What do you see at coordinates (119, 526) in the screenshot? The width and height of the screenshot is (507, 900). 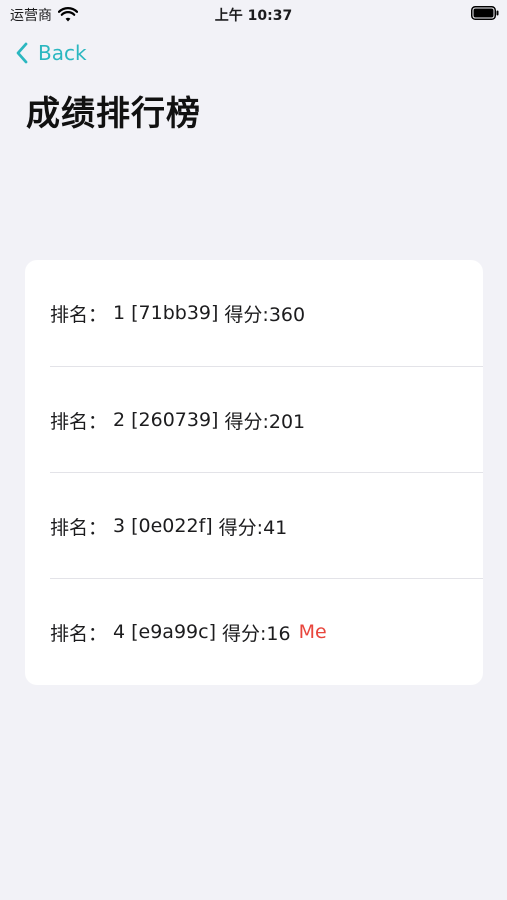 I see `rank-number: 3` at bounding box center [119, 526].